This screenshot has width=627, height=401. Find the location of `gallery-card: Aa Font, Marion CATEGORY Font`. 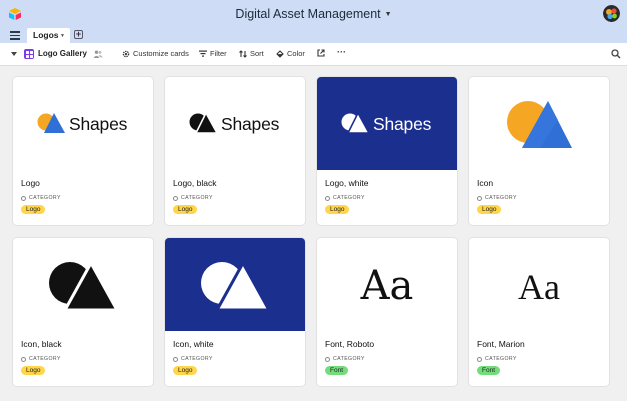

gallery-card: Aa Font, Marion CATEGORY Font is located at coordinates (539, 312).